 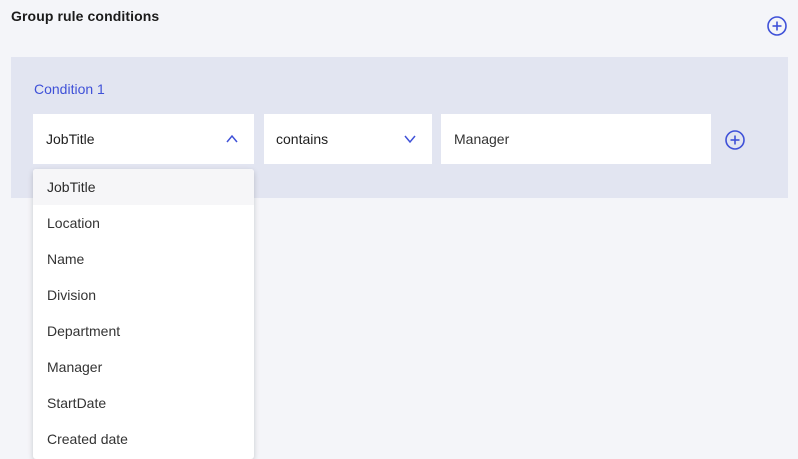 What do you see at coordinates (143, 331) in the screenshot?
I see `dropdown-item-department: Department` at bounding box center [143, 331].